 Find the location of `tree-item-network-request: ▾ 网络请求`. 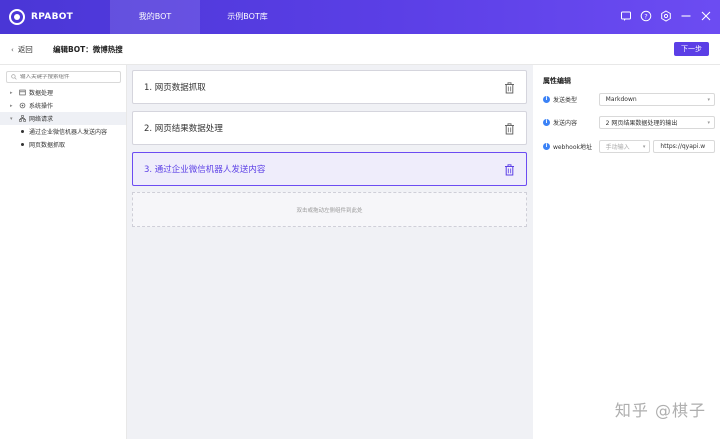

tree-item-network-request: ▾ 网络请求 is located at coordinates (63, 118).